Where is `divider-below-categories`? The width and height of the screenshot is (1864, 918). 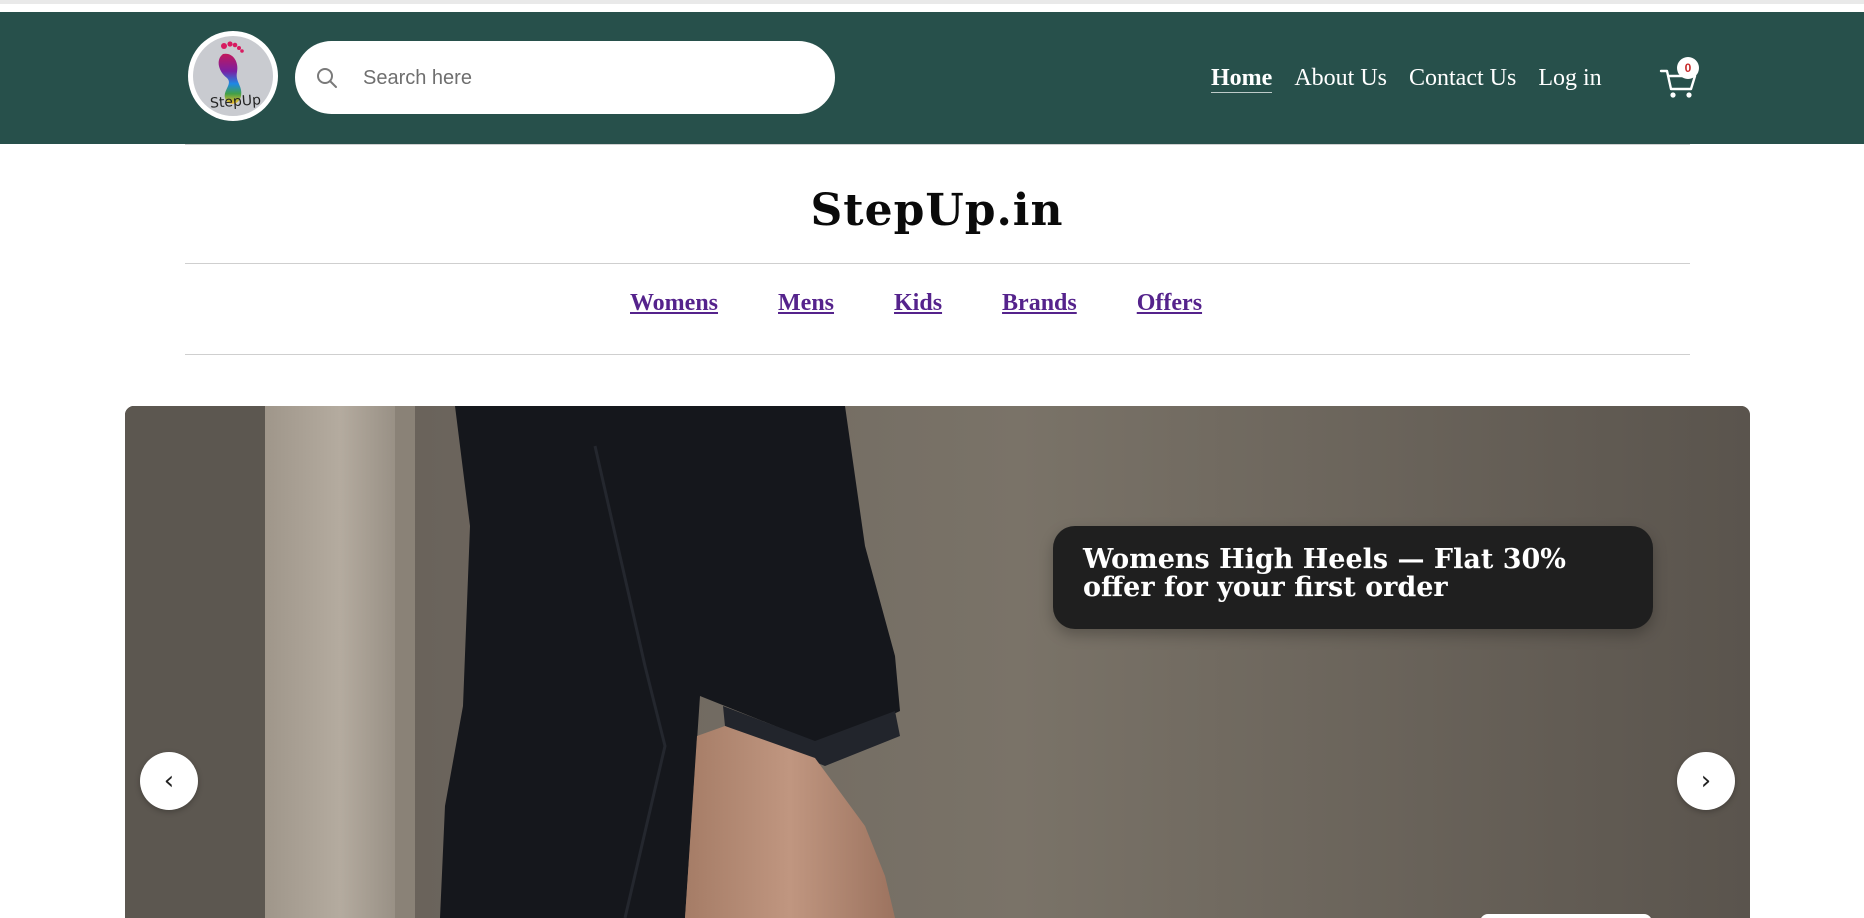
divider-below-categories is located at coordinates (937, 354).